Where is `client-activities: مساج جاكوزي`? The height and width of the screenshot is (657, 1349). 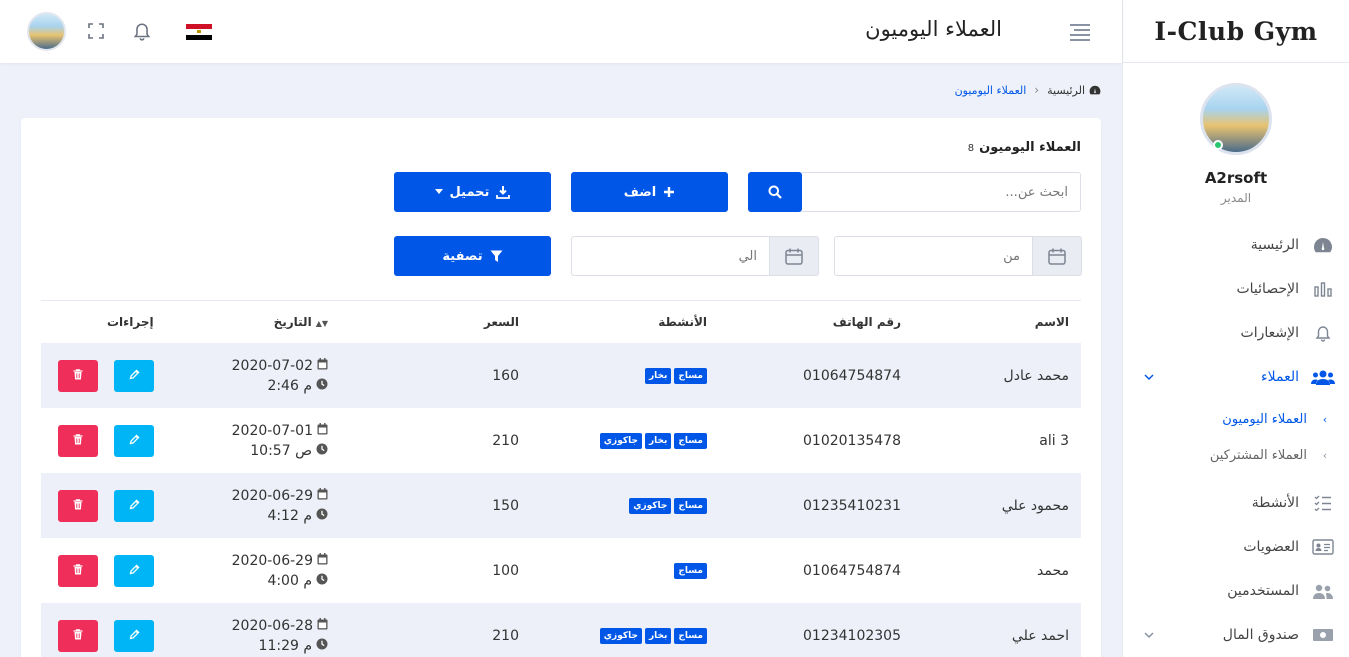 client-activities: مساج جاكوزي is located at coordinates (613, 505).